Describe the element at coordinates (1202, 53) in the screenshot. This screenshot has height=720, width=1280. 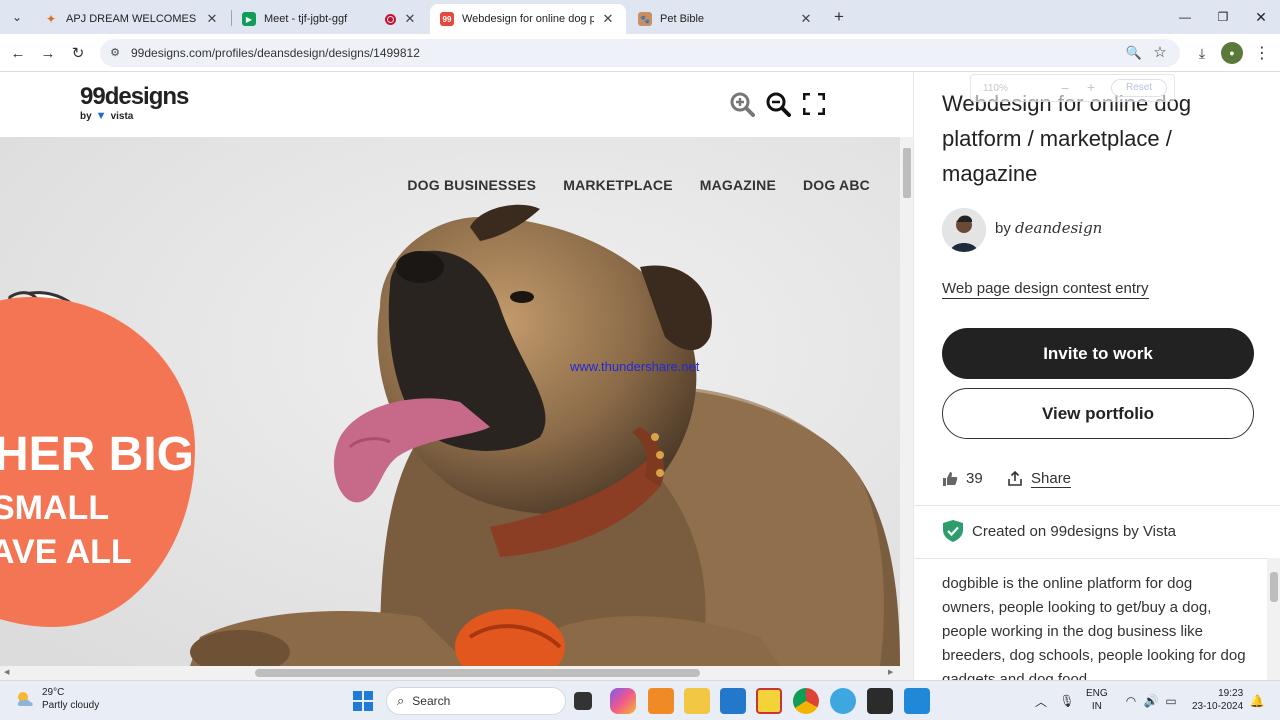
I see `download-icon: ⤓` at that location.